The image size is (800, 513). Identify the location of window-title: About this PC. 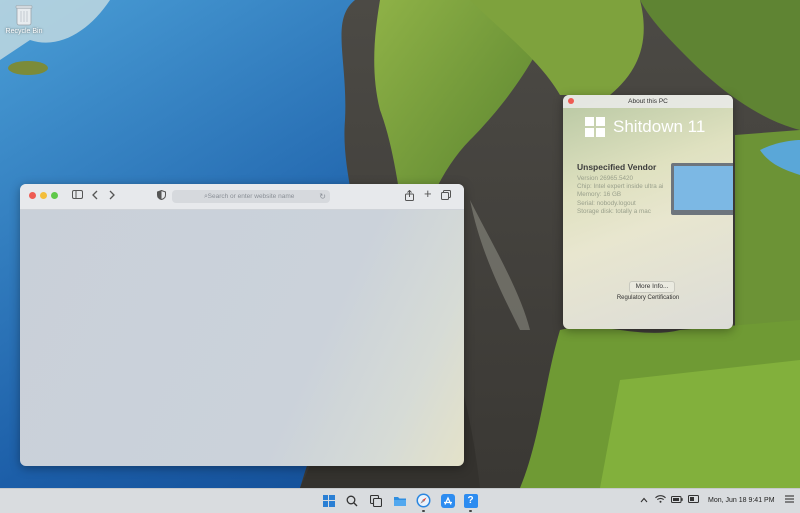
(648, 101).